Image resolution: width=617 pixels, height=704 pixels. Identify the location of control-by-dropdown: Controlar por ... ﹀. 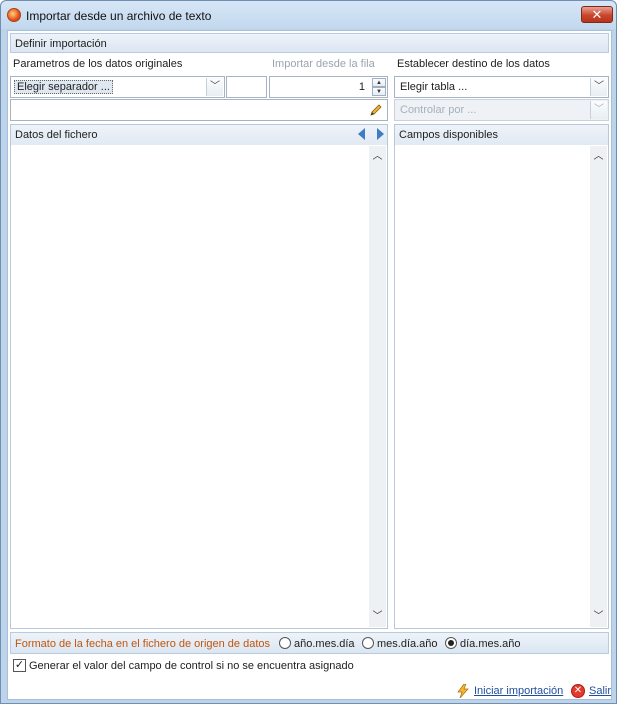
(501, 110).